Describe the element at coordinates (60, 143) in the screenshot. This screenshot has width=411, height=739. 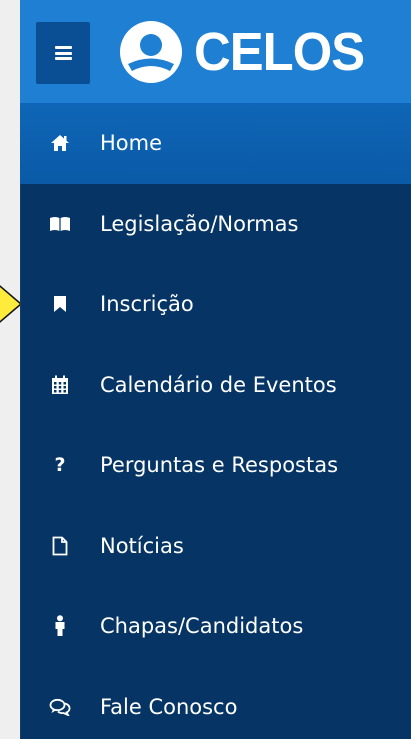
I see `home-icon` at that location.